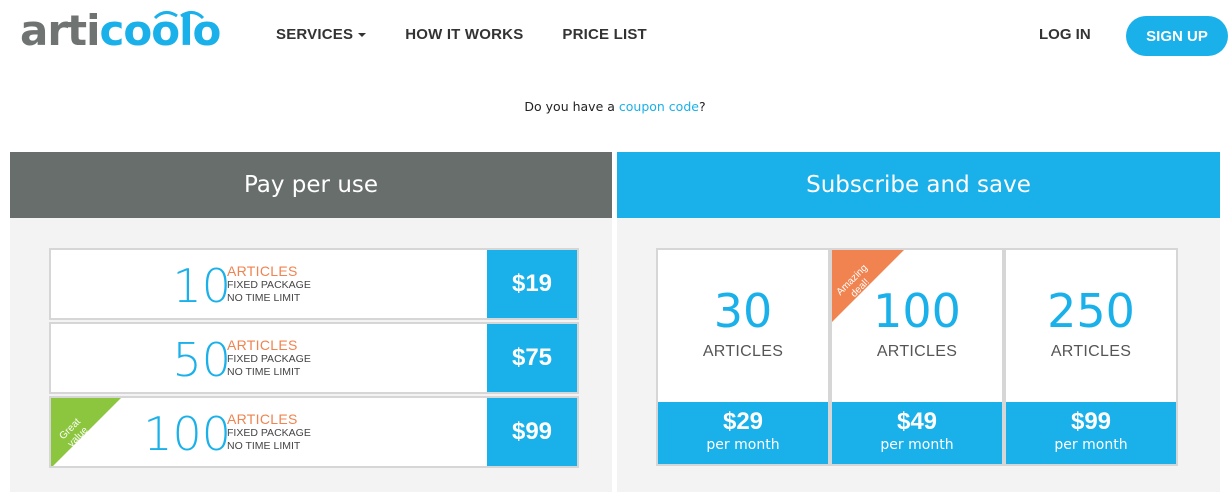  I want to click on card-price-button: $99 per month, so click(1091, 433).